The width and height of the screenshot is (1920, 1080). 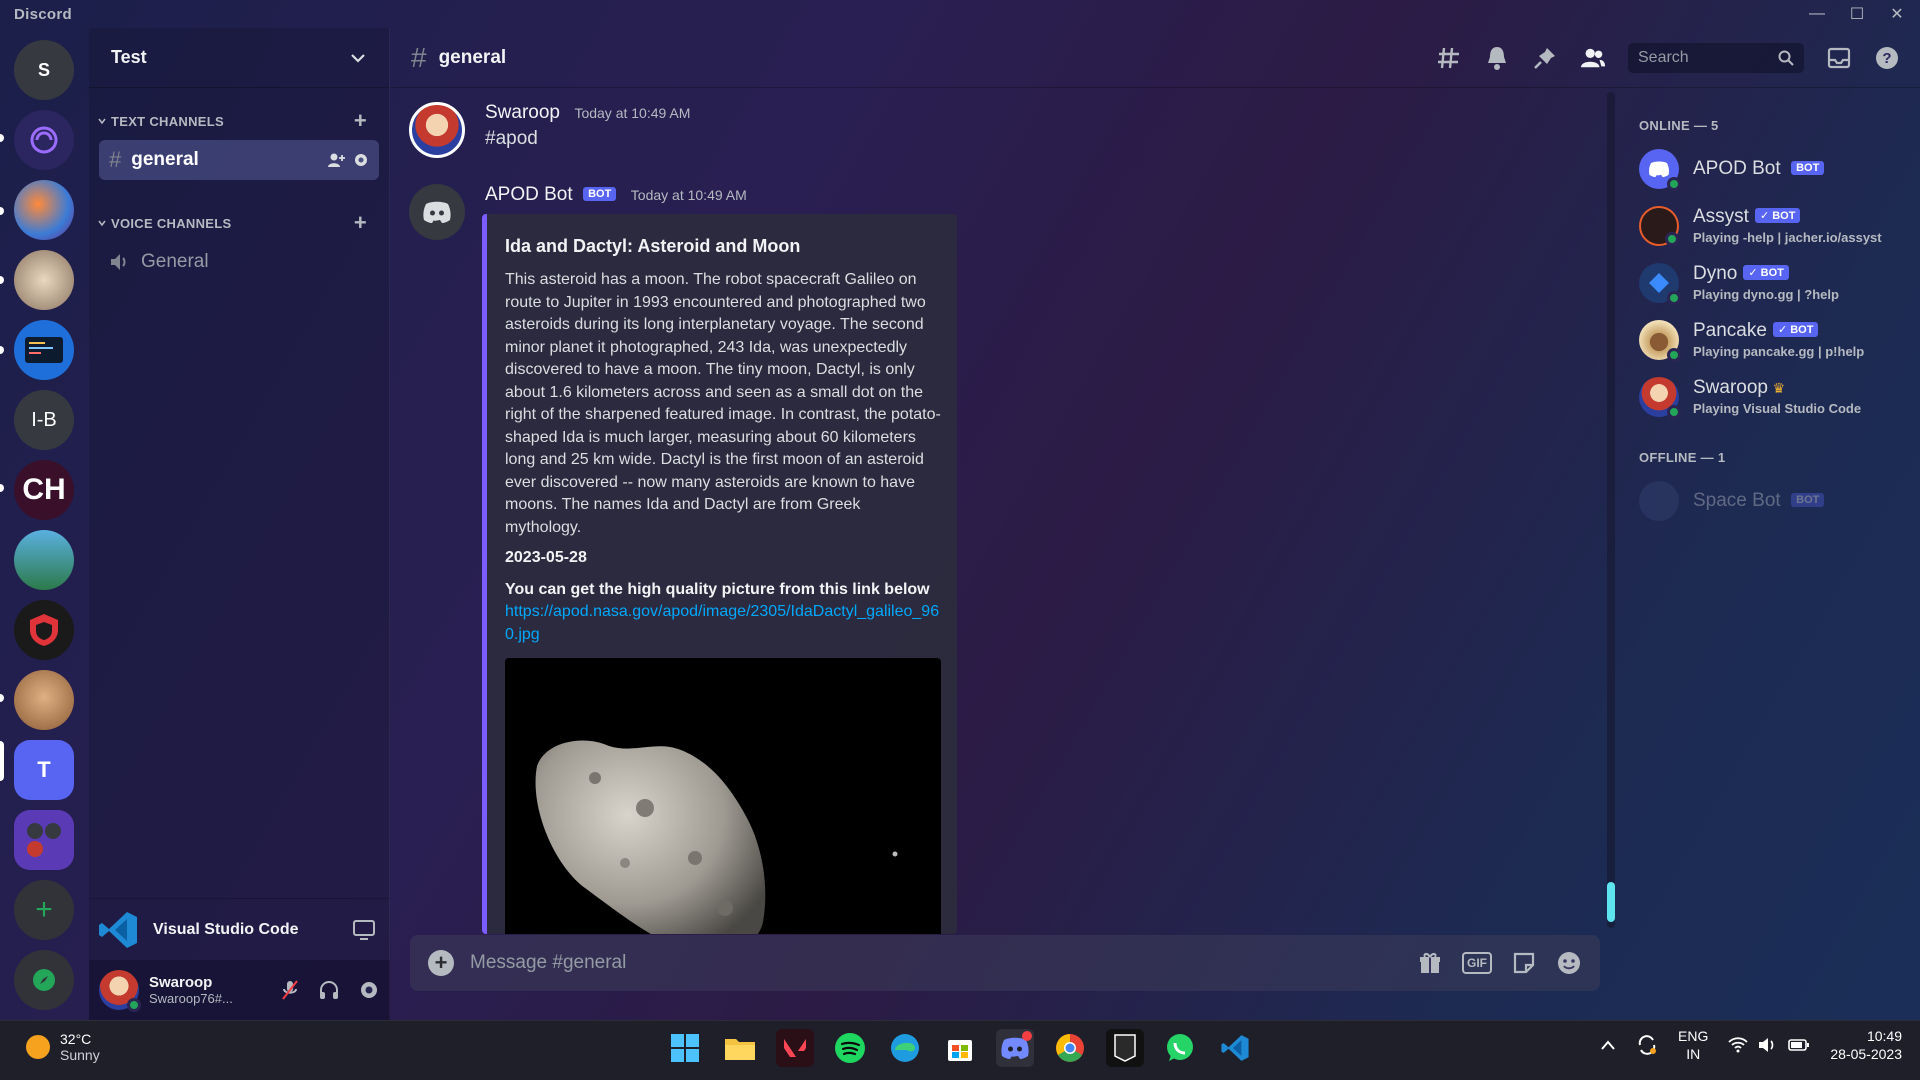 I want to click on asteroid-image, so click(x=716, y=837).